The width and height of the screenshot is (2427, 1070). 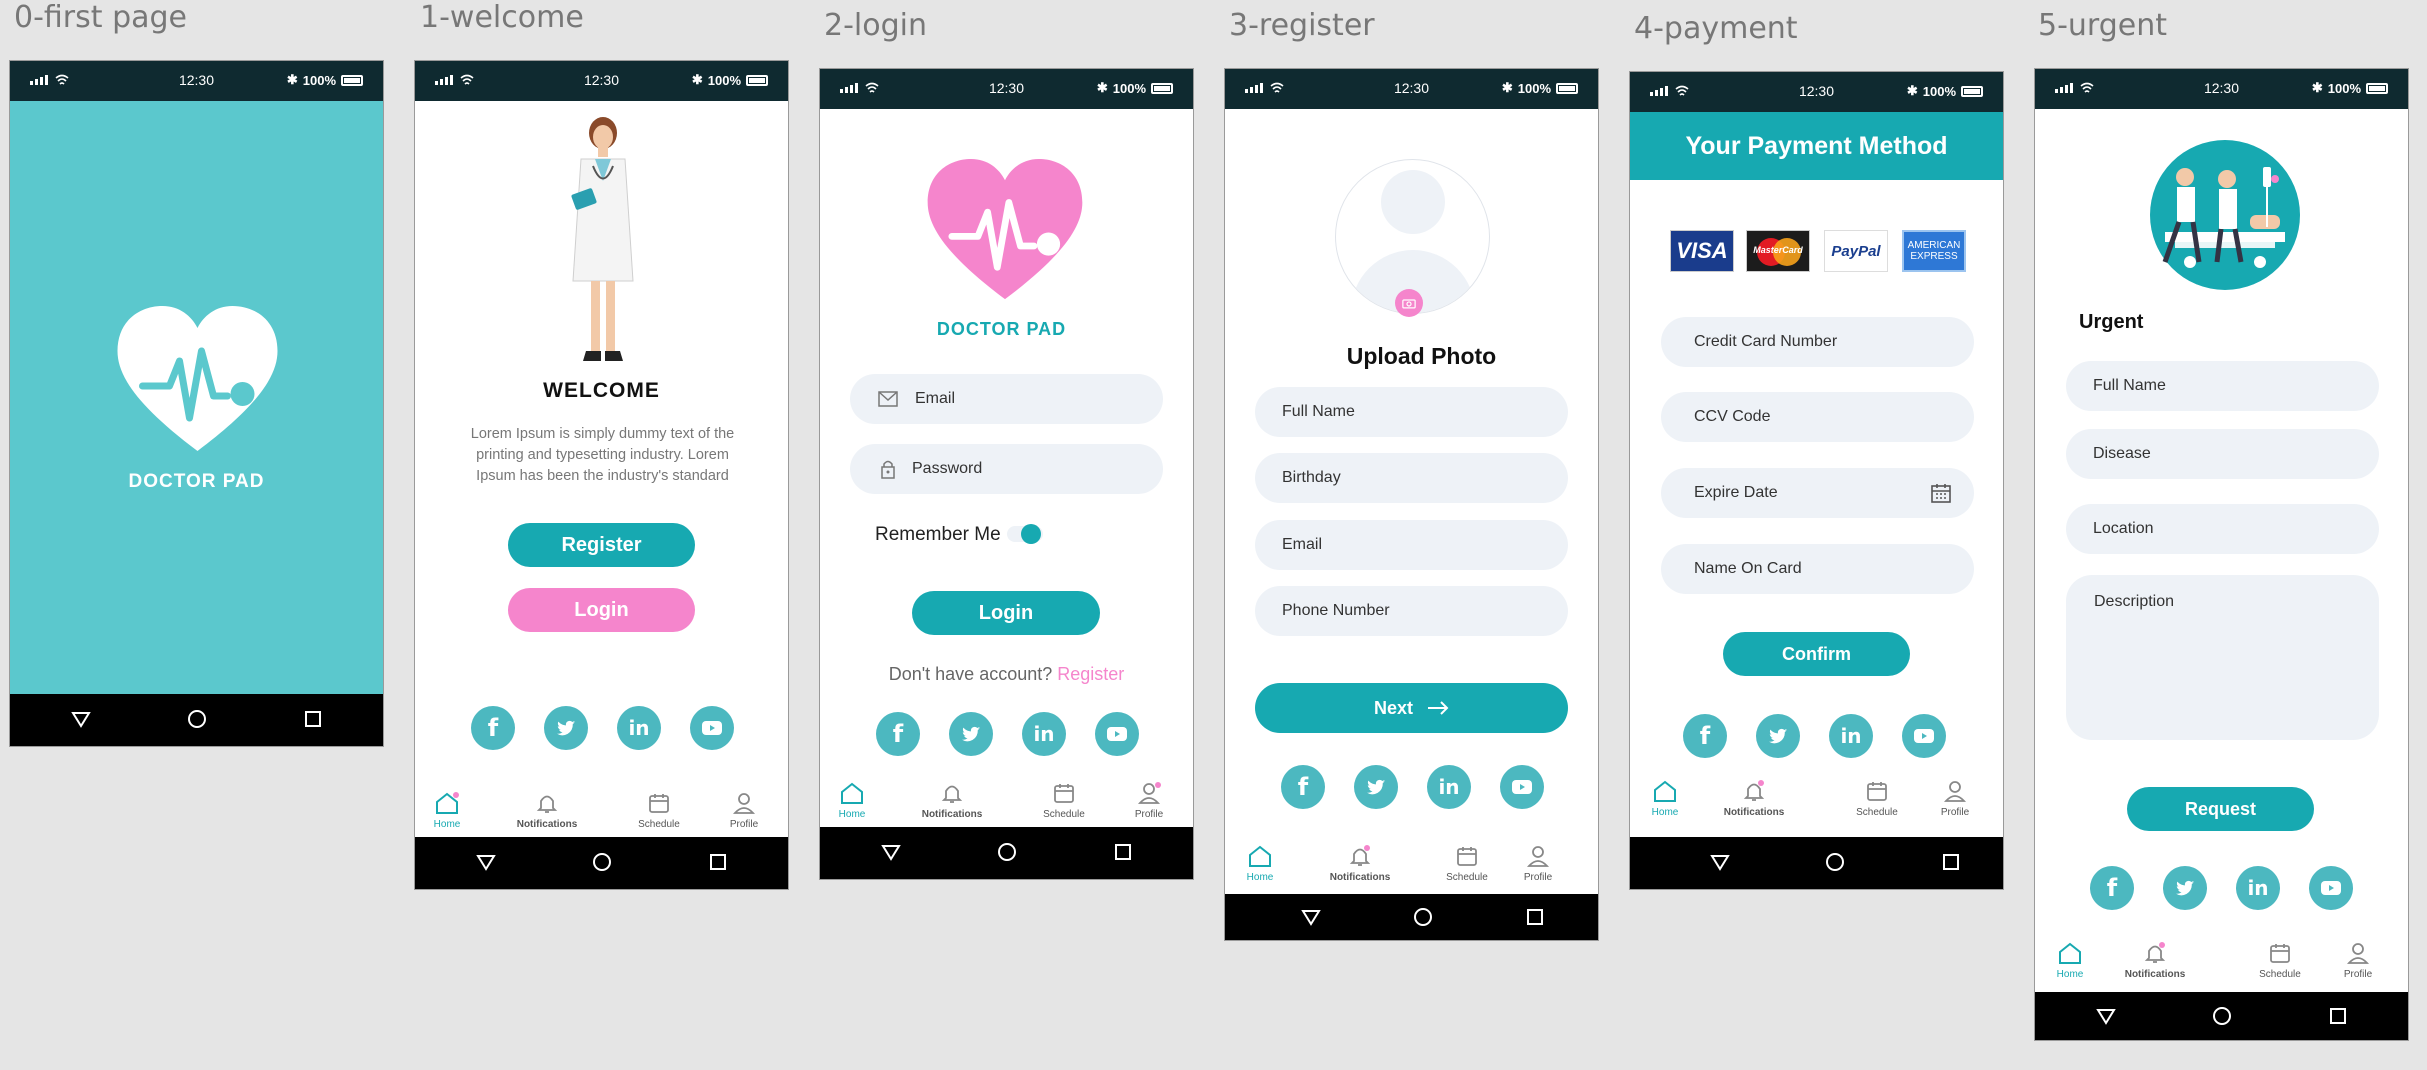 What do you see at coordinates (2222, 529) in the screenshot?
I see `location-field: Location` at bounding box center [2222, 529].